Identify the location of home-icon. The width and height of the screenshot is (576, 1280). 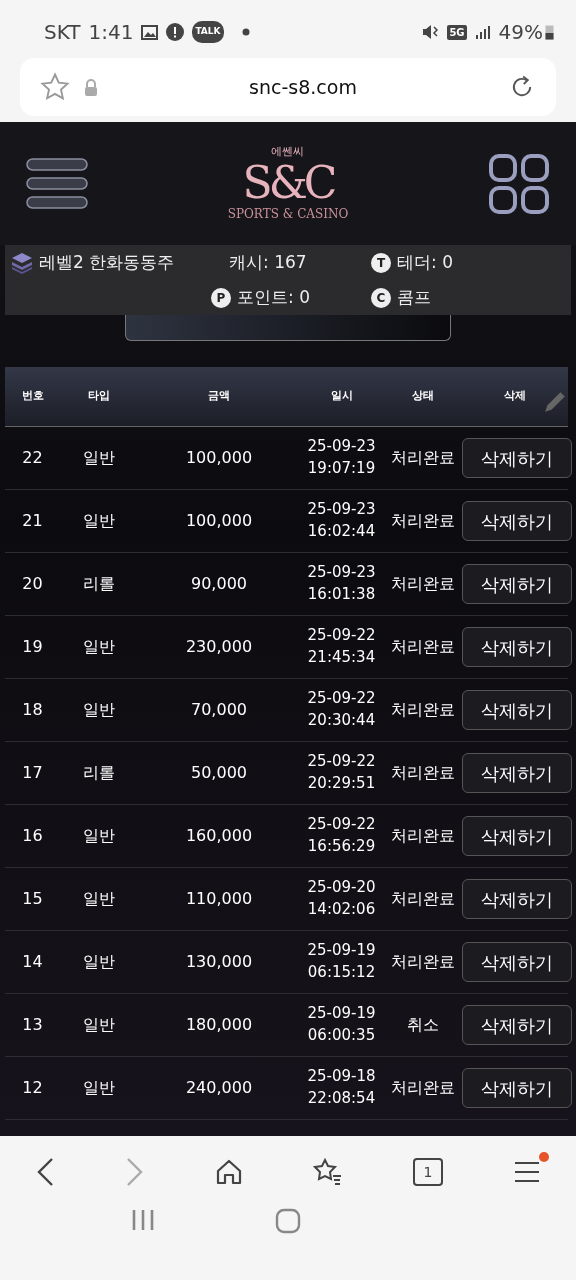
(229, 1172).